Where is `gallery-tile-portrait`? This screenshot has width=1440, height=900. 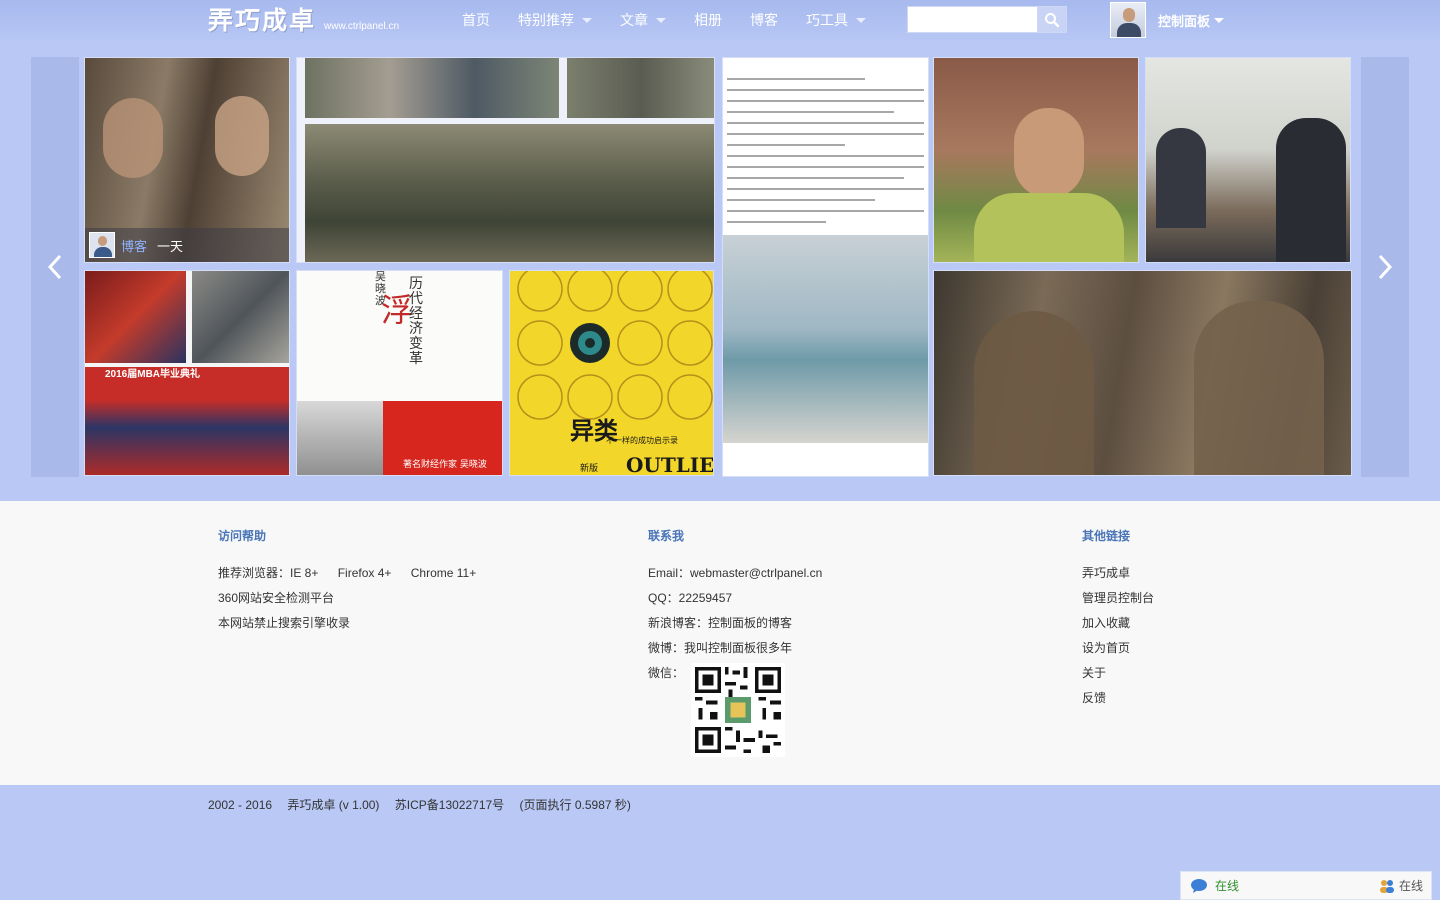
gallery-tile-portrait is located at coordinates (1036, 160).